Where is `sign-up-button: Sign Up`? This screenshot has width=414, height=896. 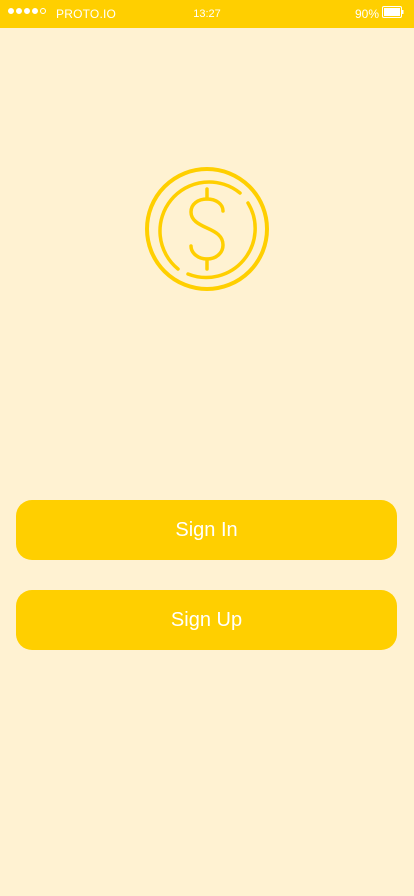 sign-up-button: Sign Up is located at coordinates (206, 620).